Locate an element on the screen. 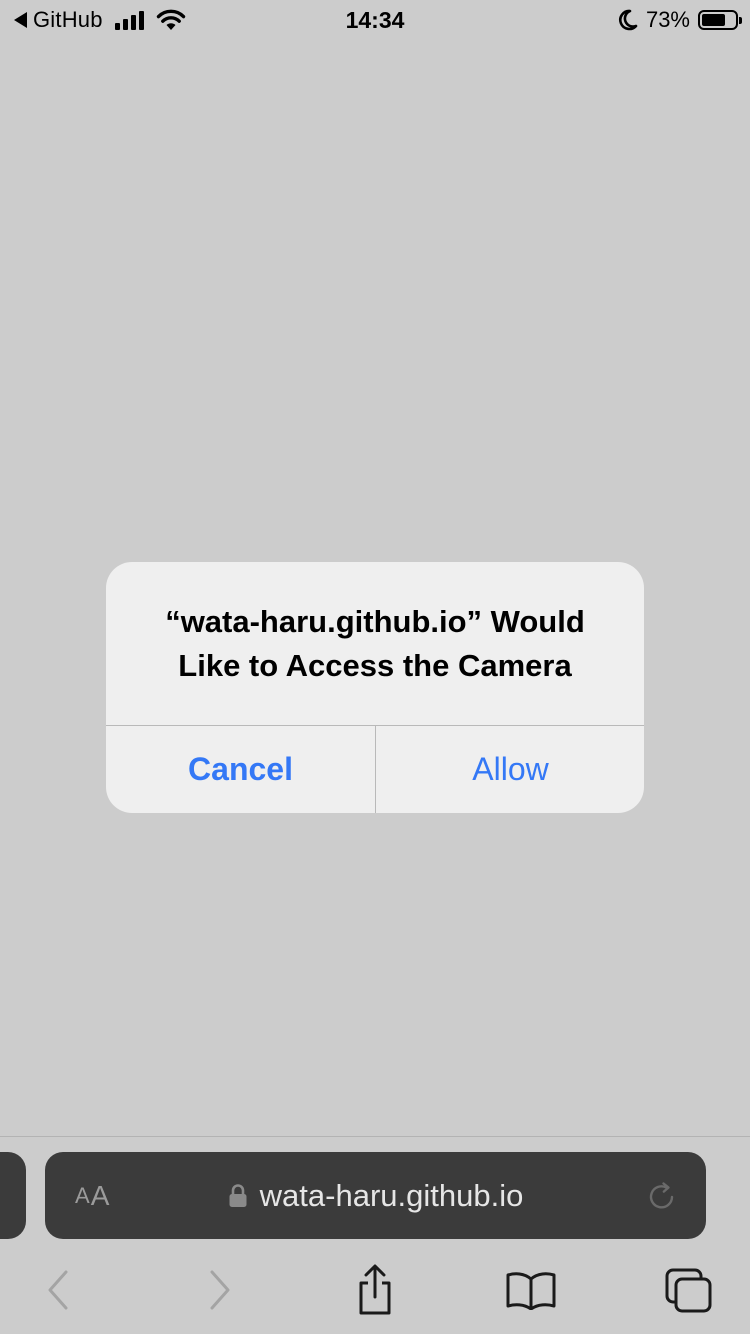  share-button is located at coordinates (375, 1290).